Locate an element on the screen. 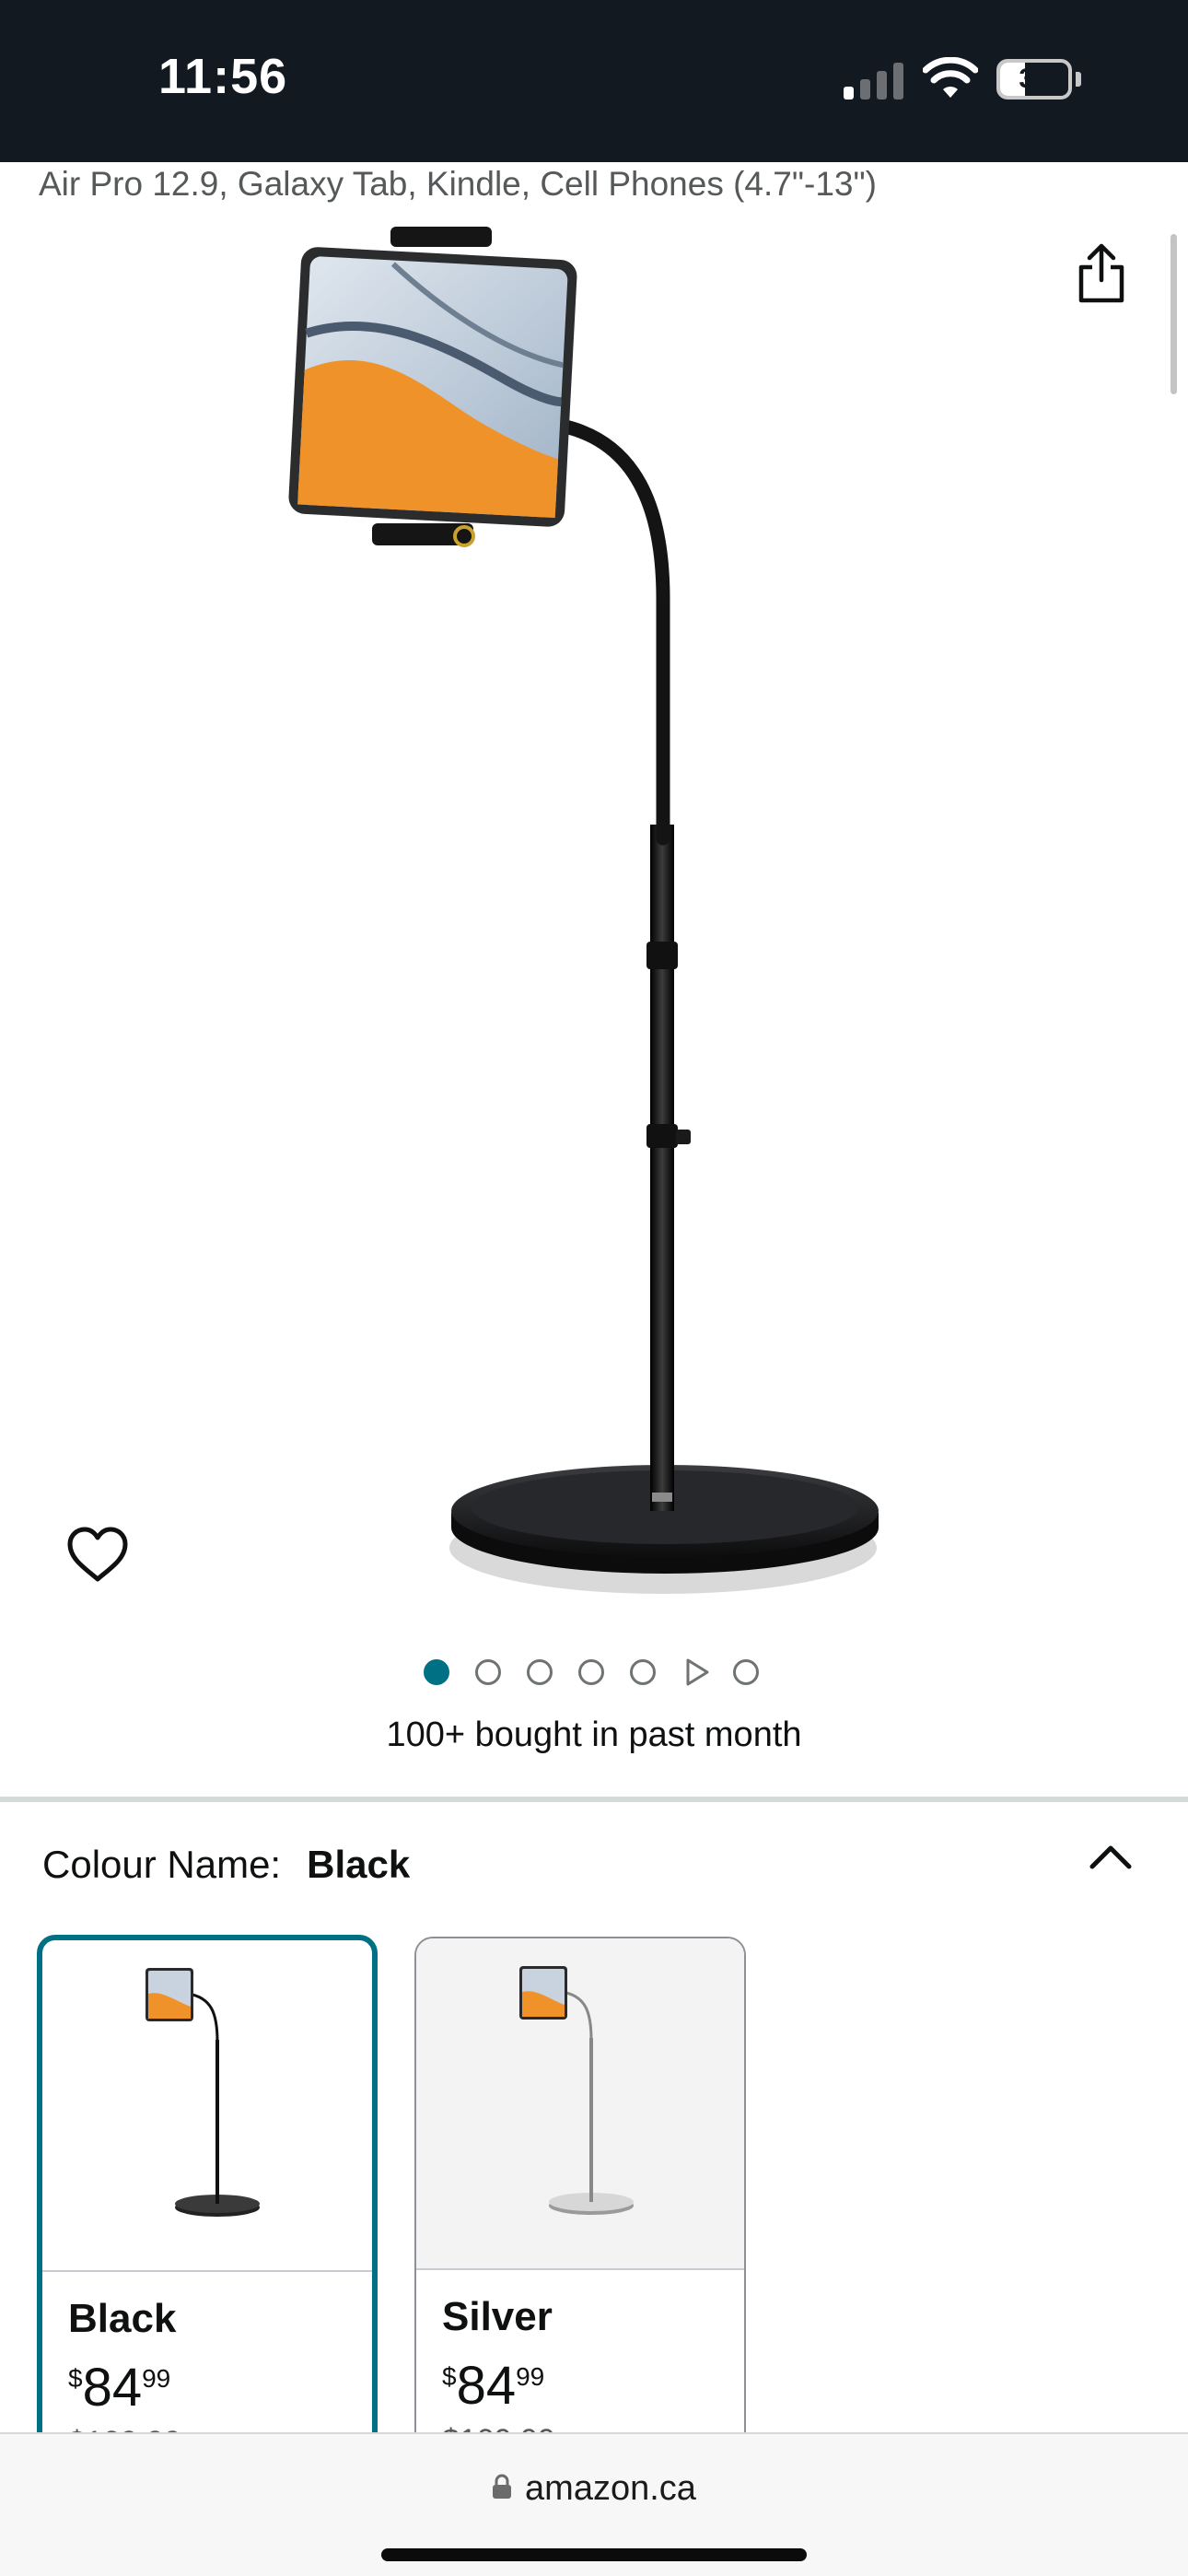  video-play-icon is located at coordinates (697, 1672).